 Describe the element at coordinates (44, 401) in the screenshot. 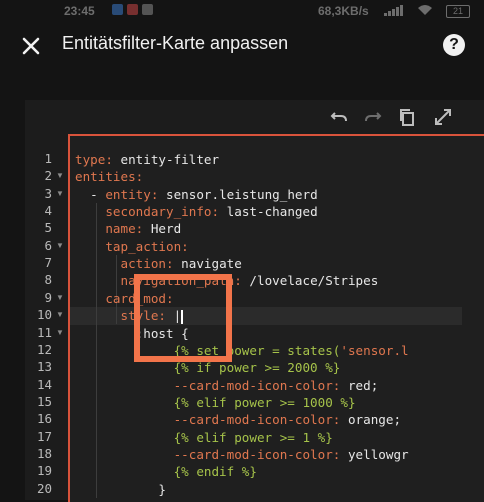

I see `line-number: 15` at that location.